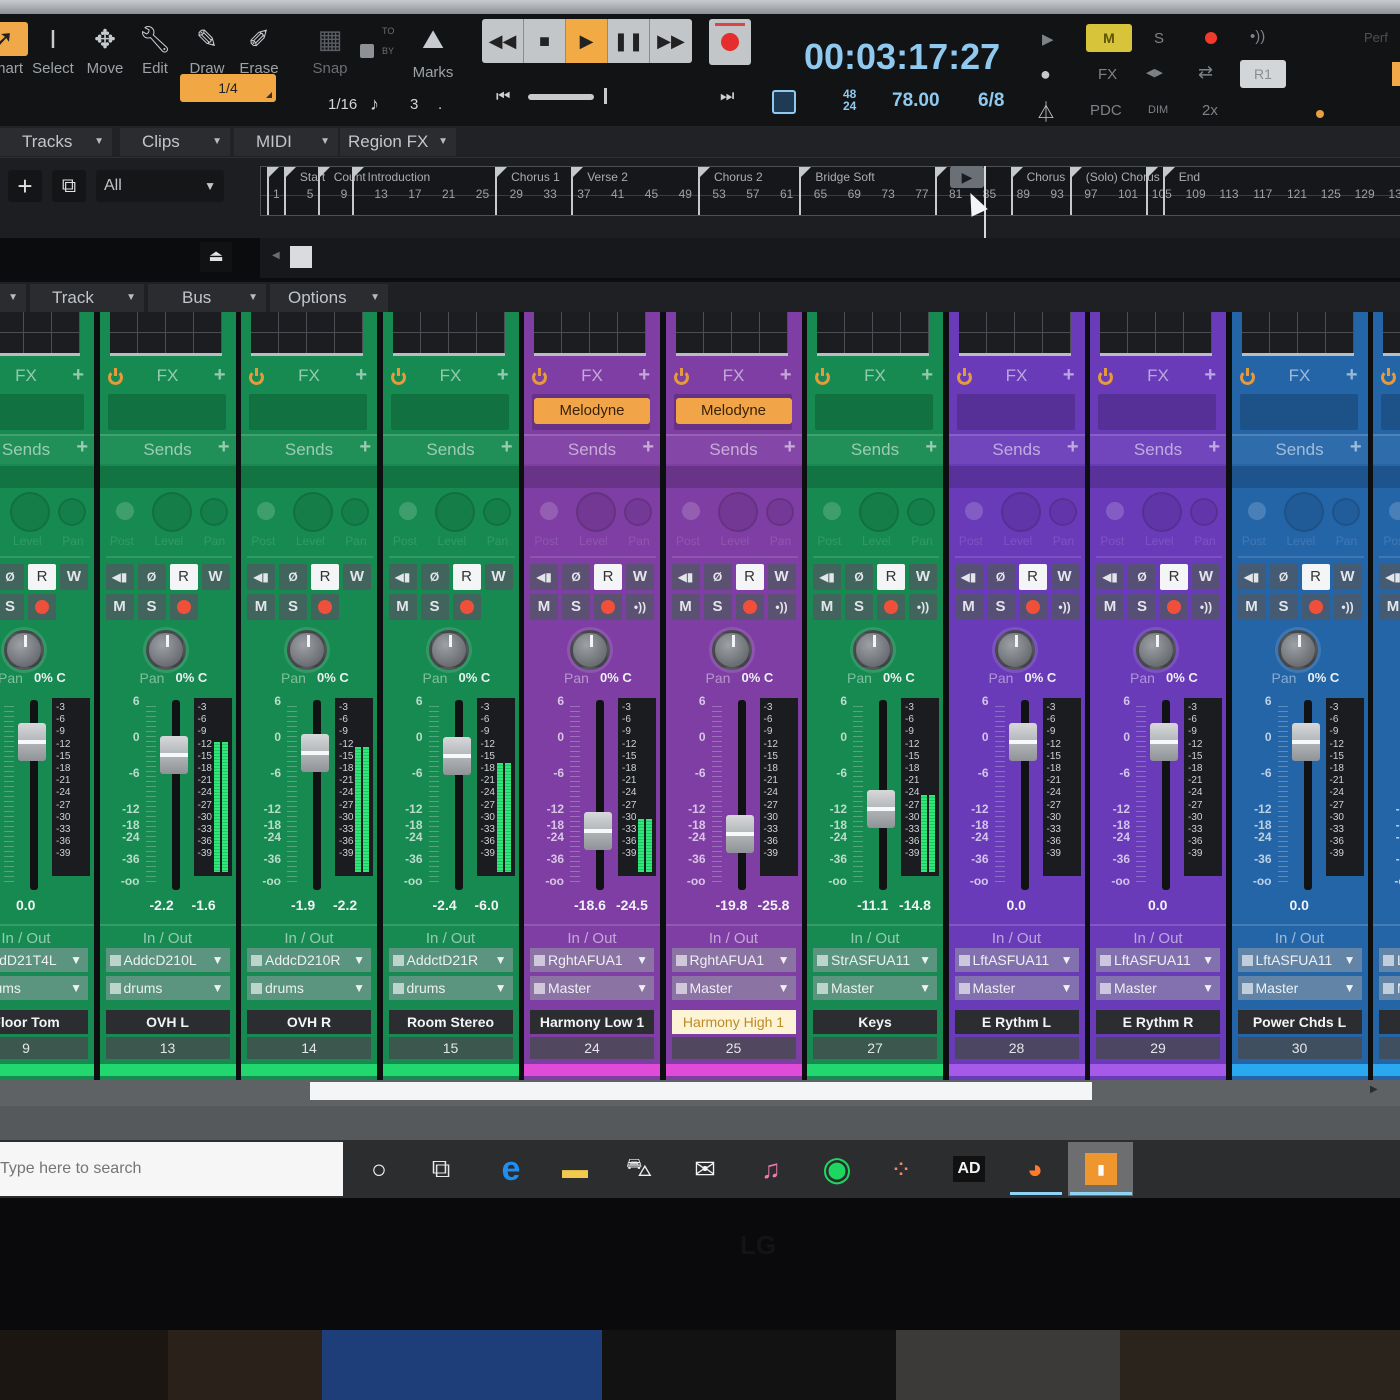  What do you see at coordinates (155, 49) in the screenshot?
I see `tool-edit: 🔧︎ Edit` at bounding box center [155, 49].